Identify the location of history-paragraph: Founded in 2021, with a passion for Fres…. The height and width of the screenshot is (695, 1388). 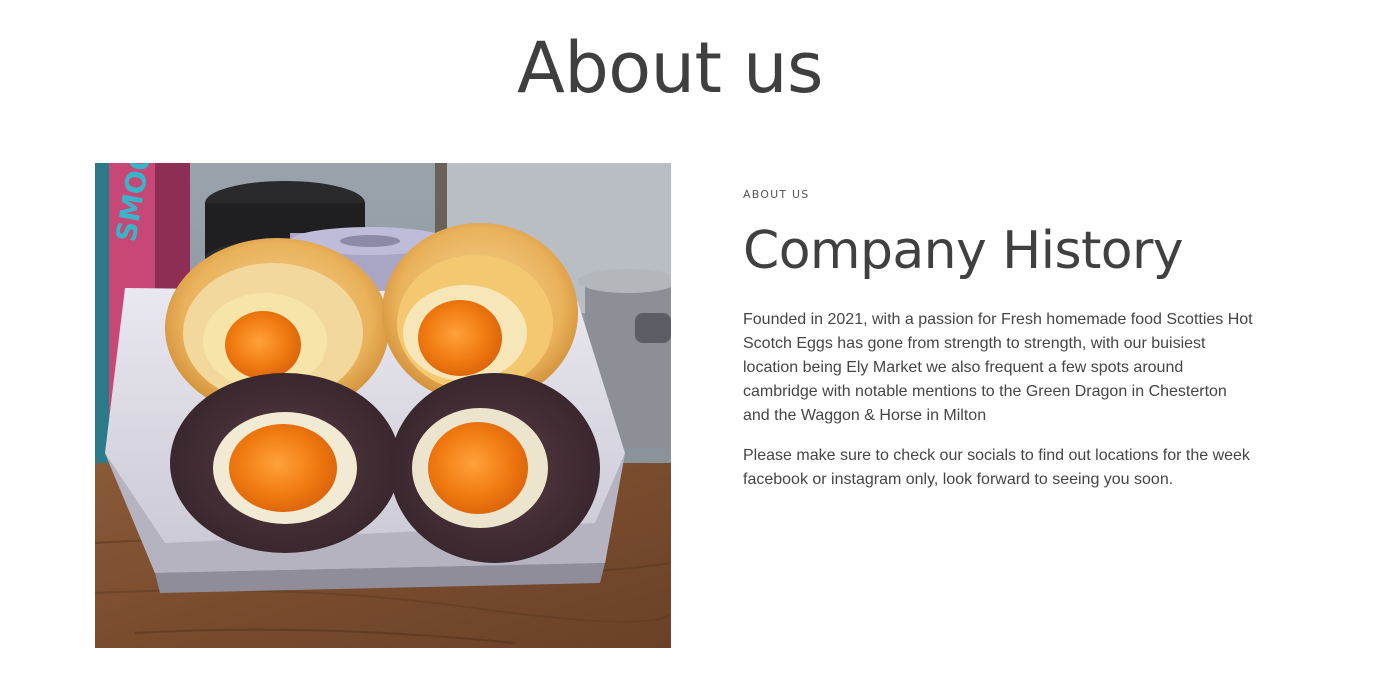
(998, 367).